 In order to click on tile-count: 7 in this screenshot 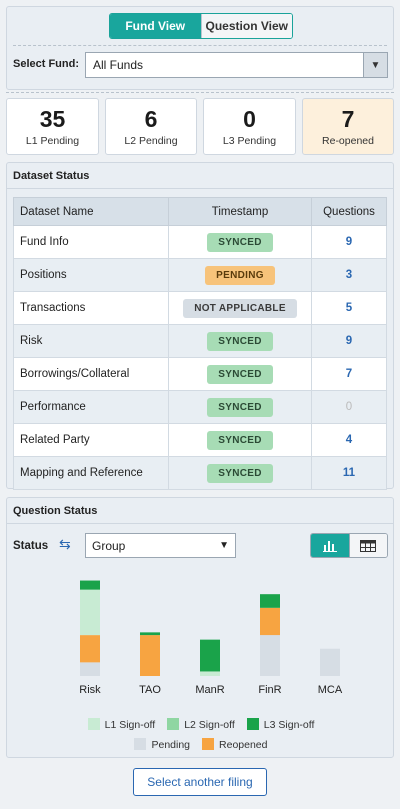, I will do `click(348, 119)`.